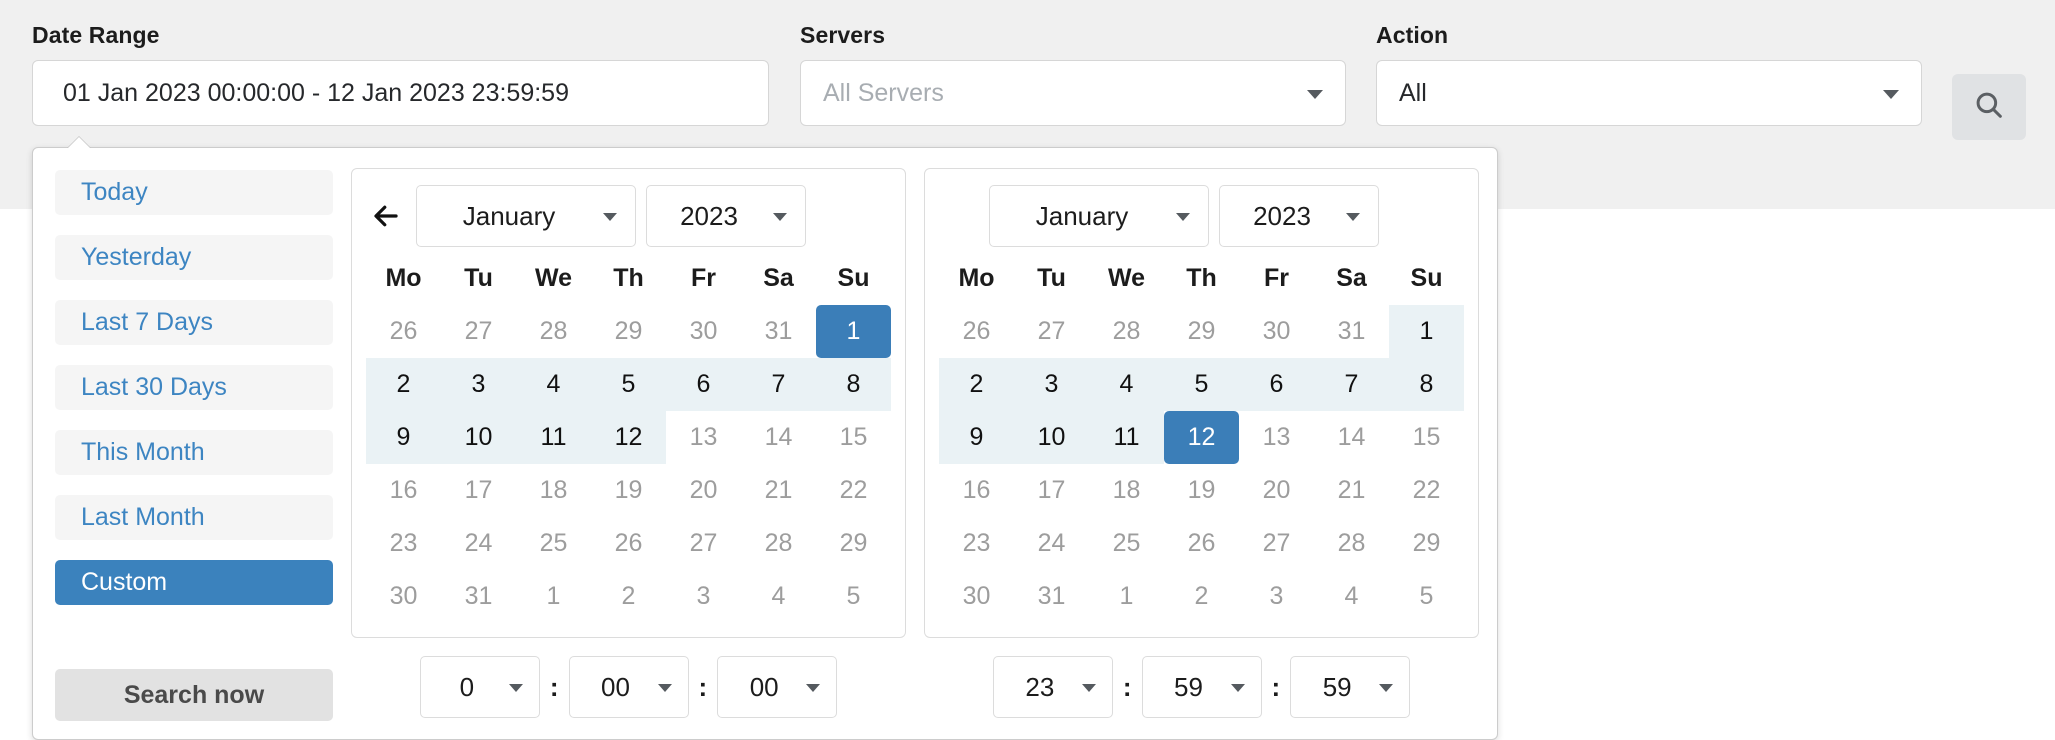 This screenshot has width=2055, height=740. Describe the element at coordinates (1201, 687) in the screenshot. I see `minute-select: 59` at that location.